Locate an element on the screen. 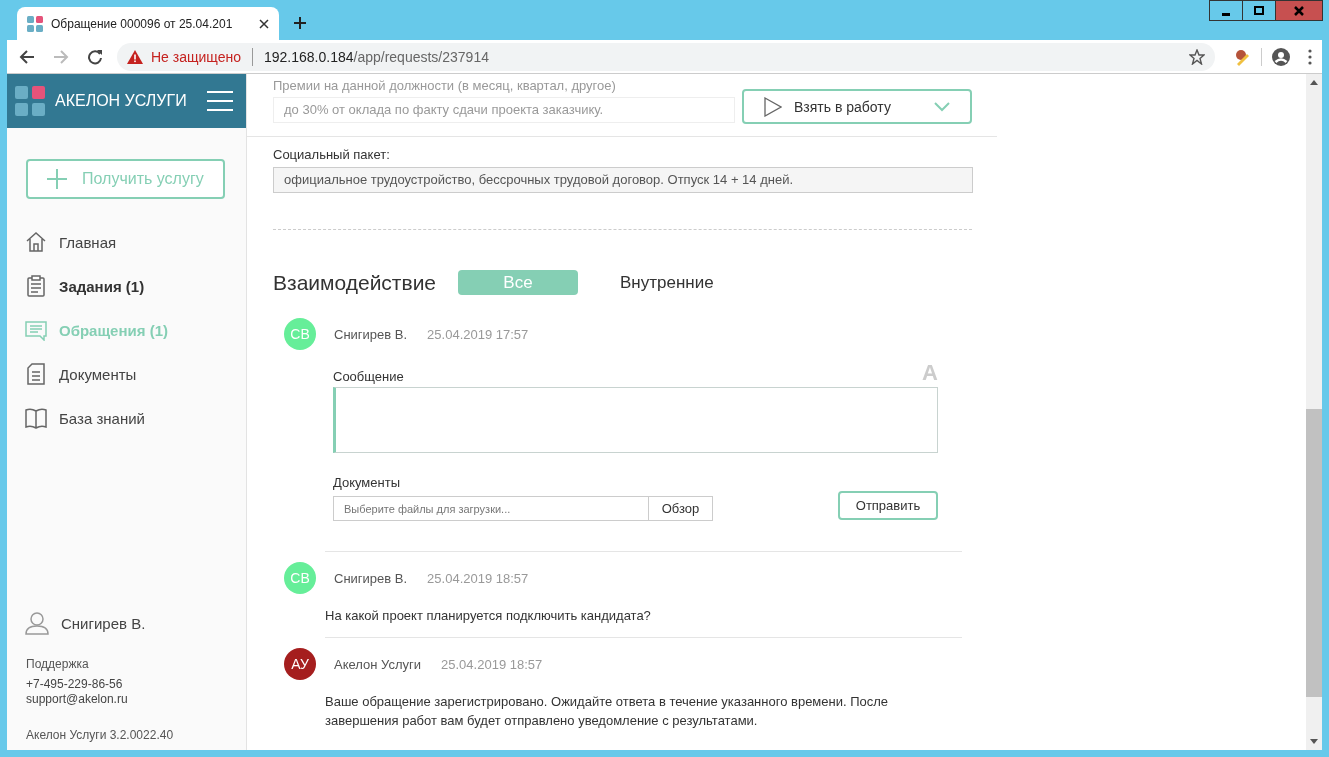  close-button is located at coordinates (1299, 10).